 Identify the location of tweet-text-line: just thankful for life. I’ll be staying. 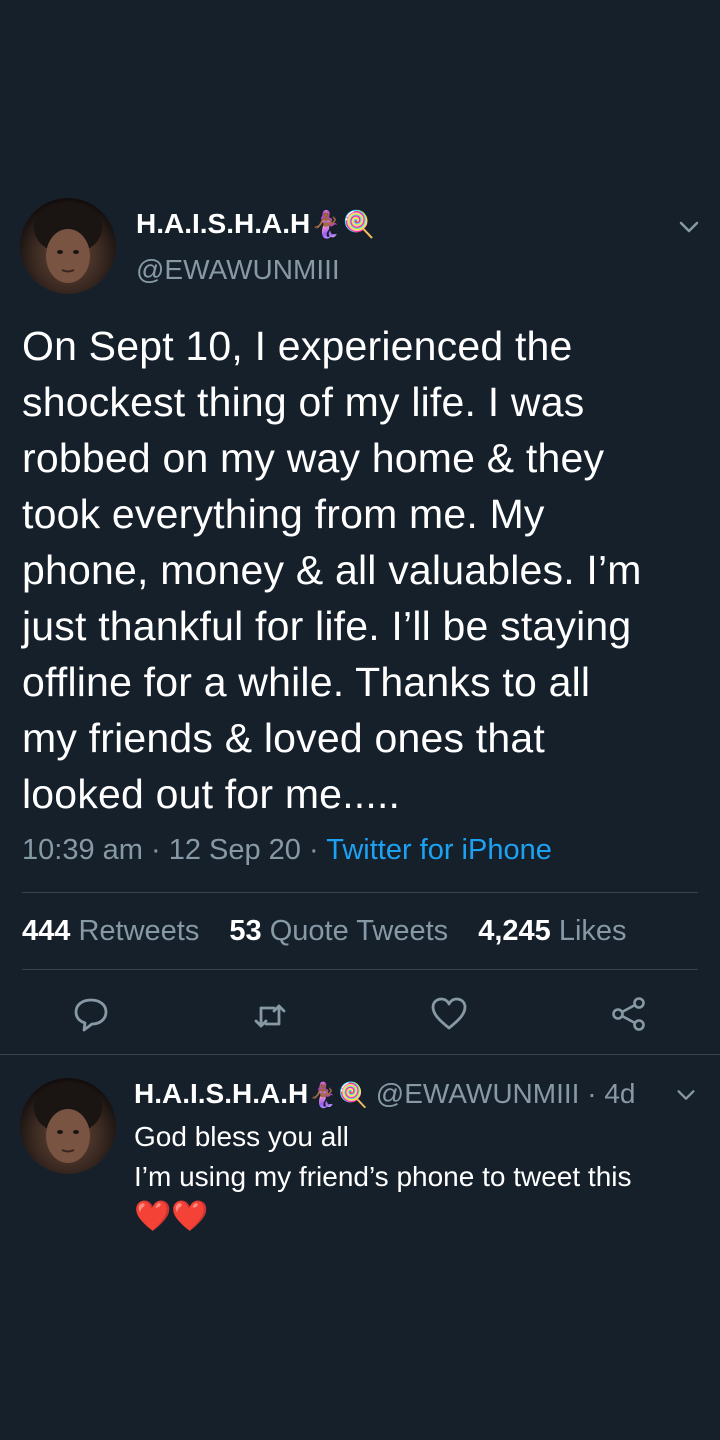
(327, 626).